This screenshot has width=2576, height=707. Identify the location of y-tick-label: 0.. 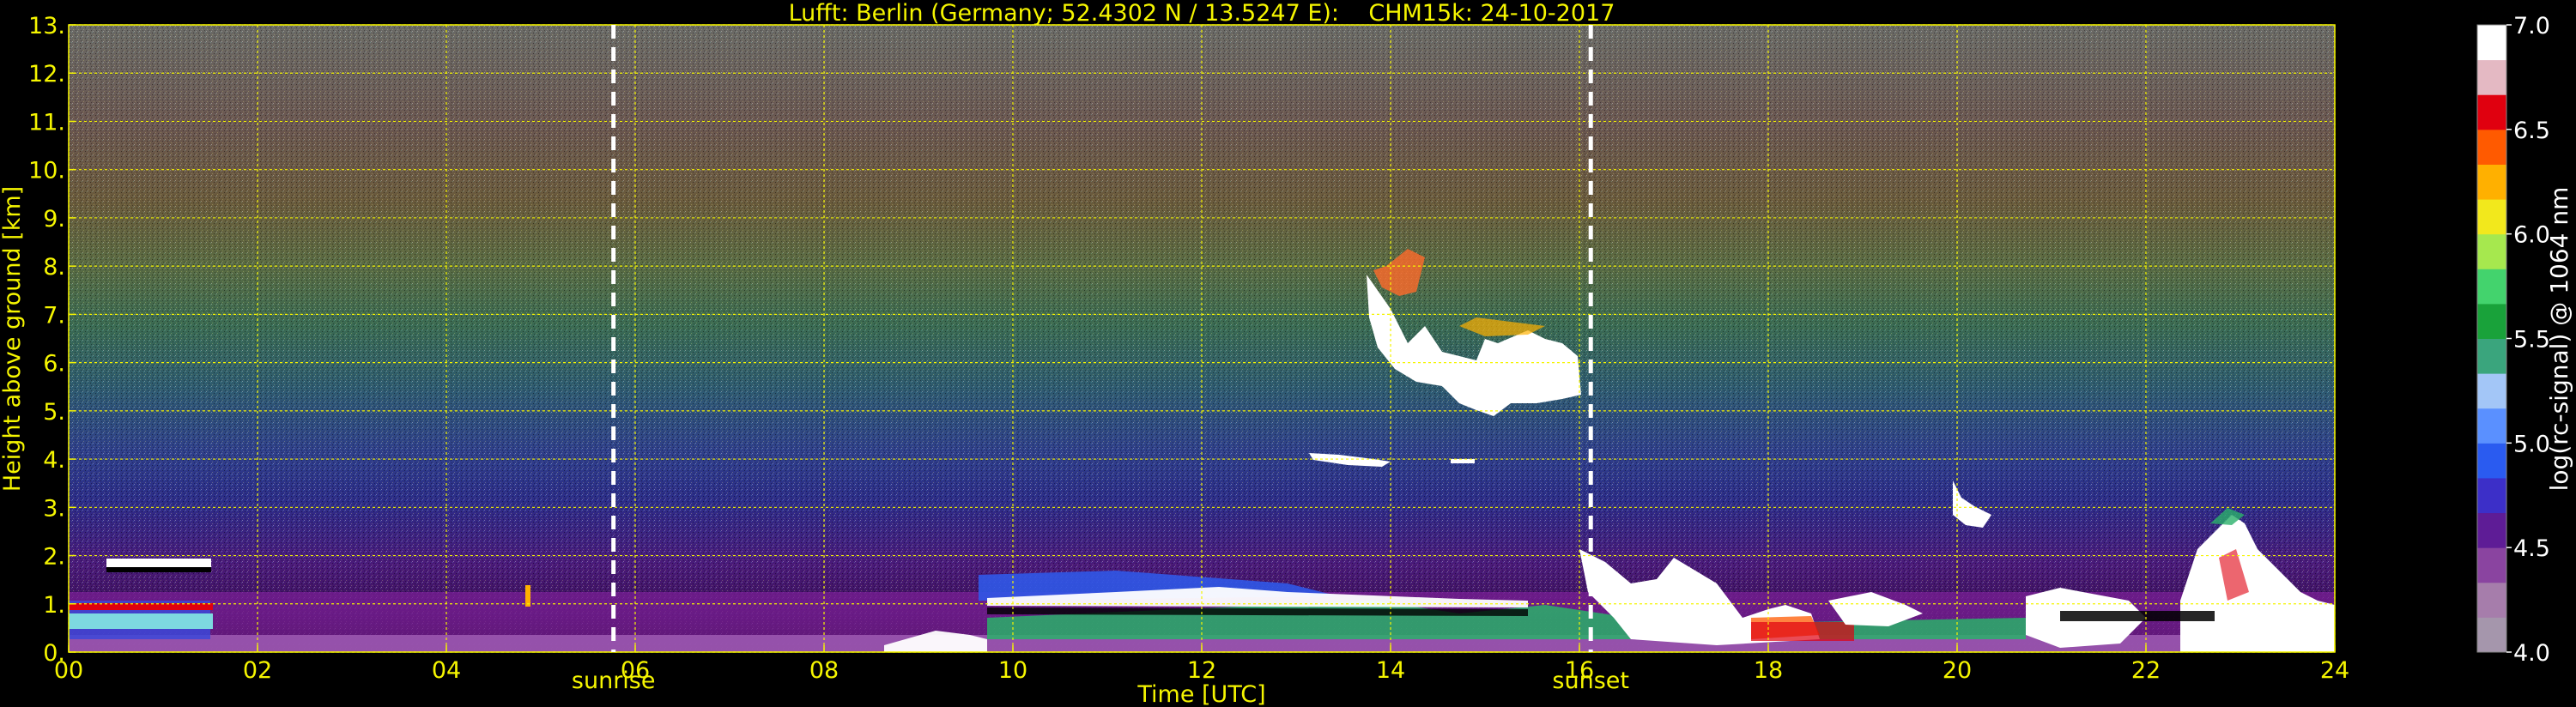
(54, 653).